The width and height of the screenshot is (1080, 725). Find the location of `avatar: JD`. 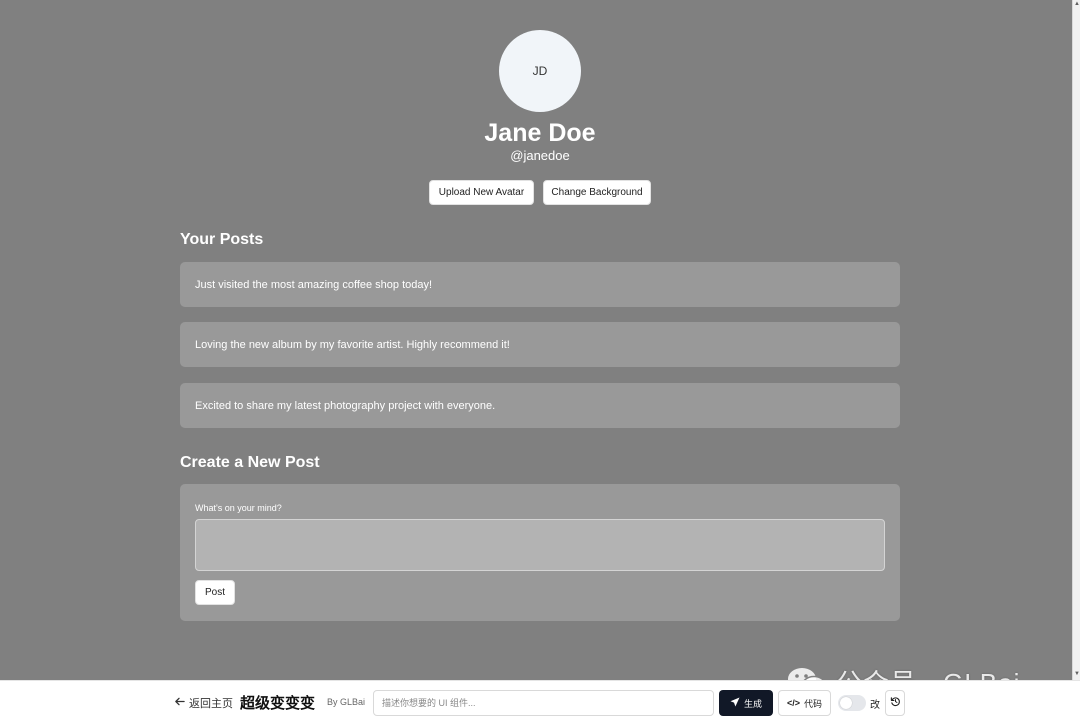

avatar: JD is located at coordinates (540, 71).